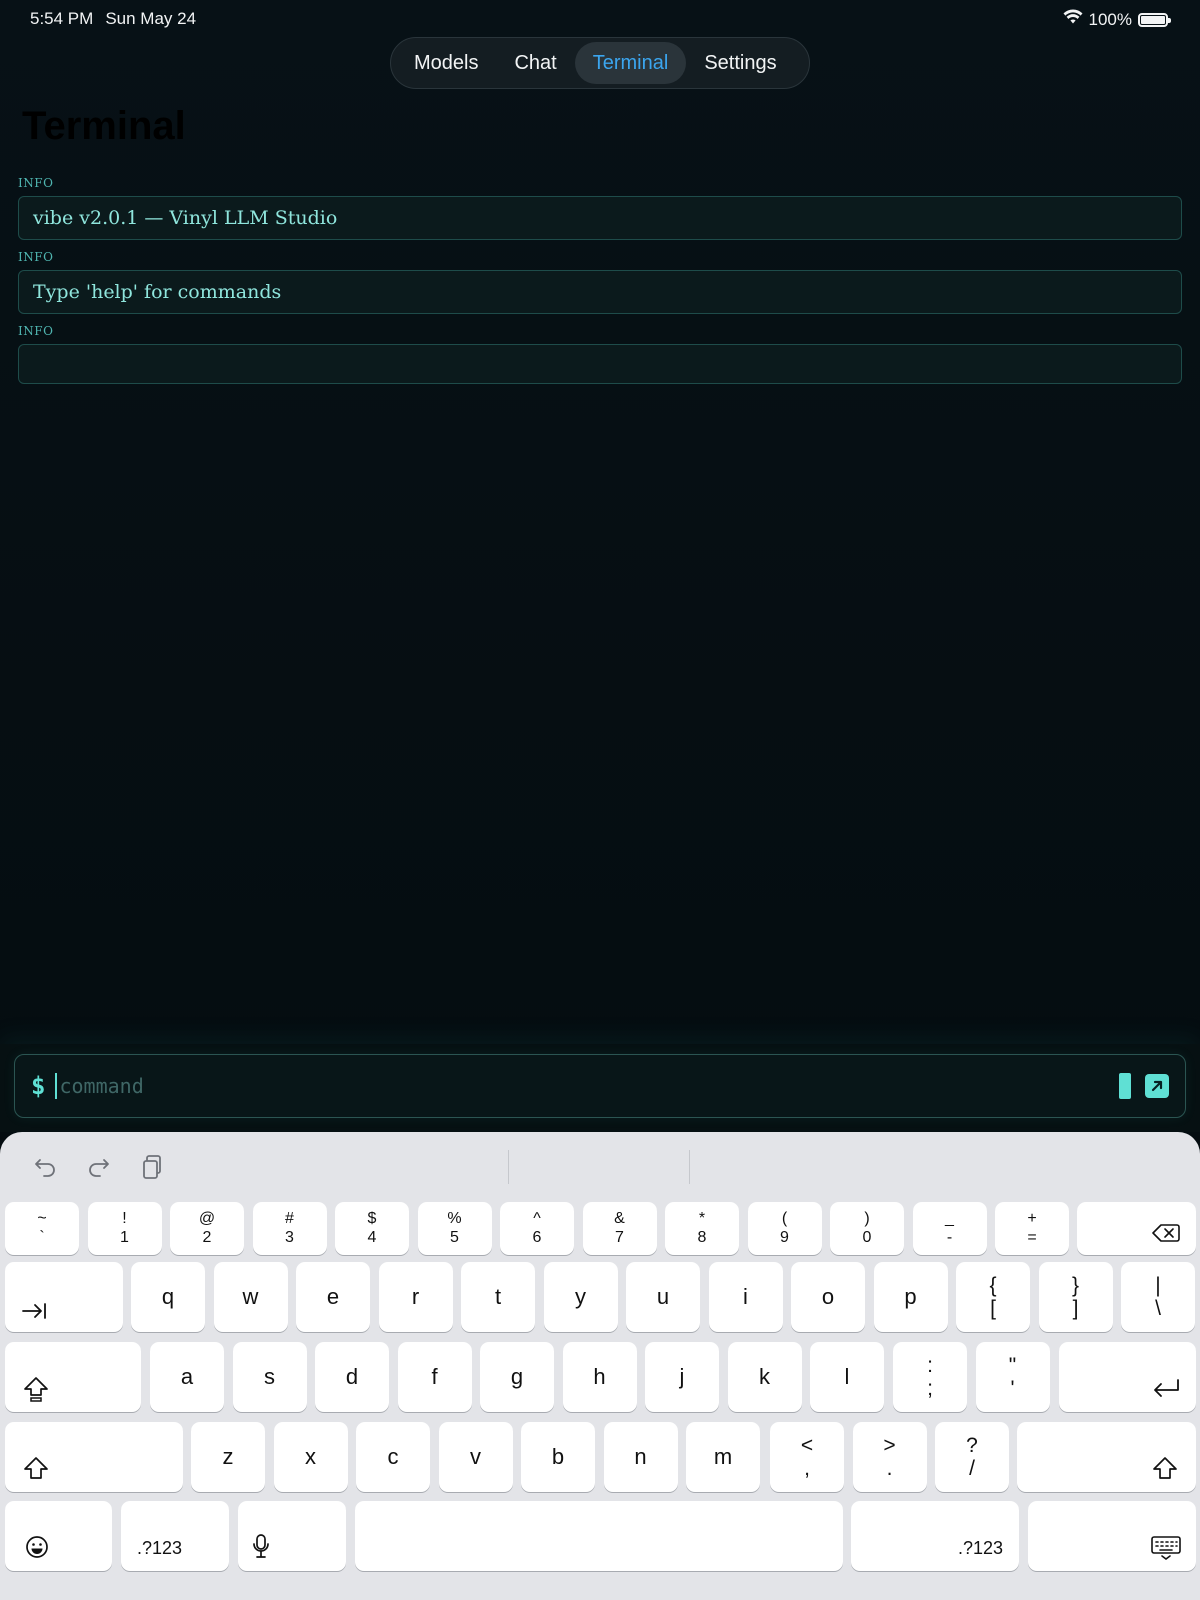 This screenshot has width=1200, height=1600. I want to click on key-f: f, so click(434, 1377).